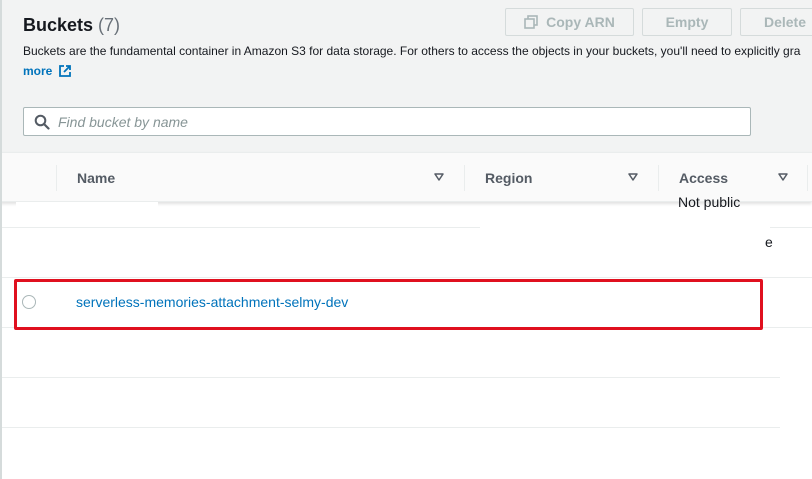 The width and height of the screenshot is (812, 479). What do you see at coordinates (87, 212) in the screenshot?
I see `row-mask` at bounding box center [87, 212].